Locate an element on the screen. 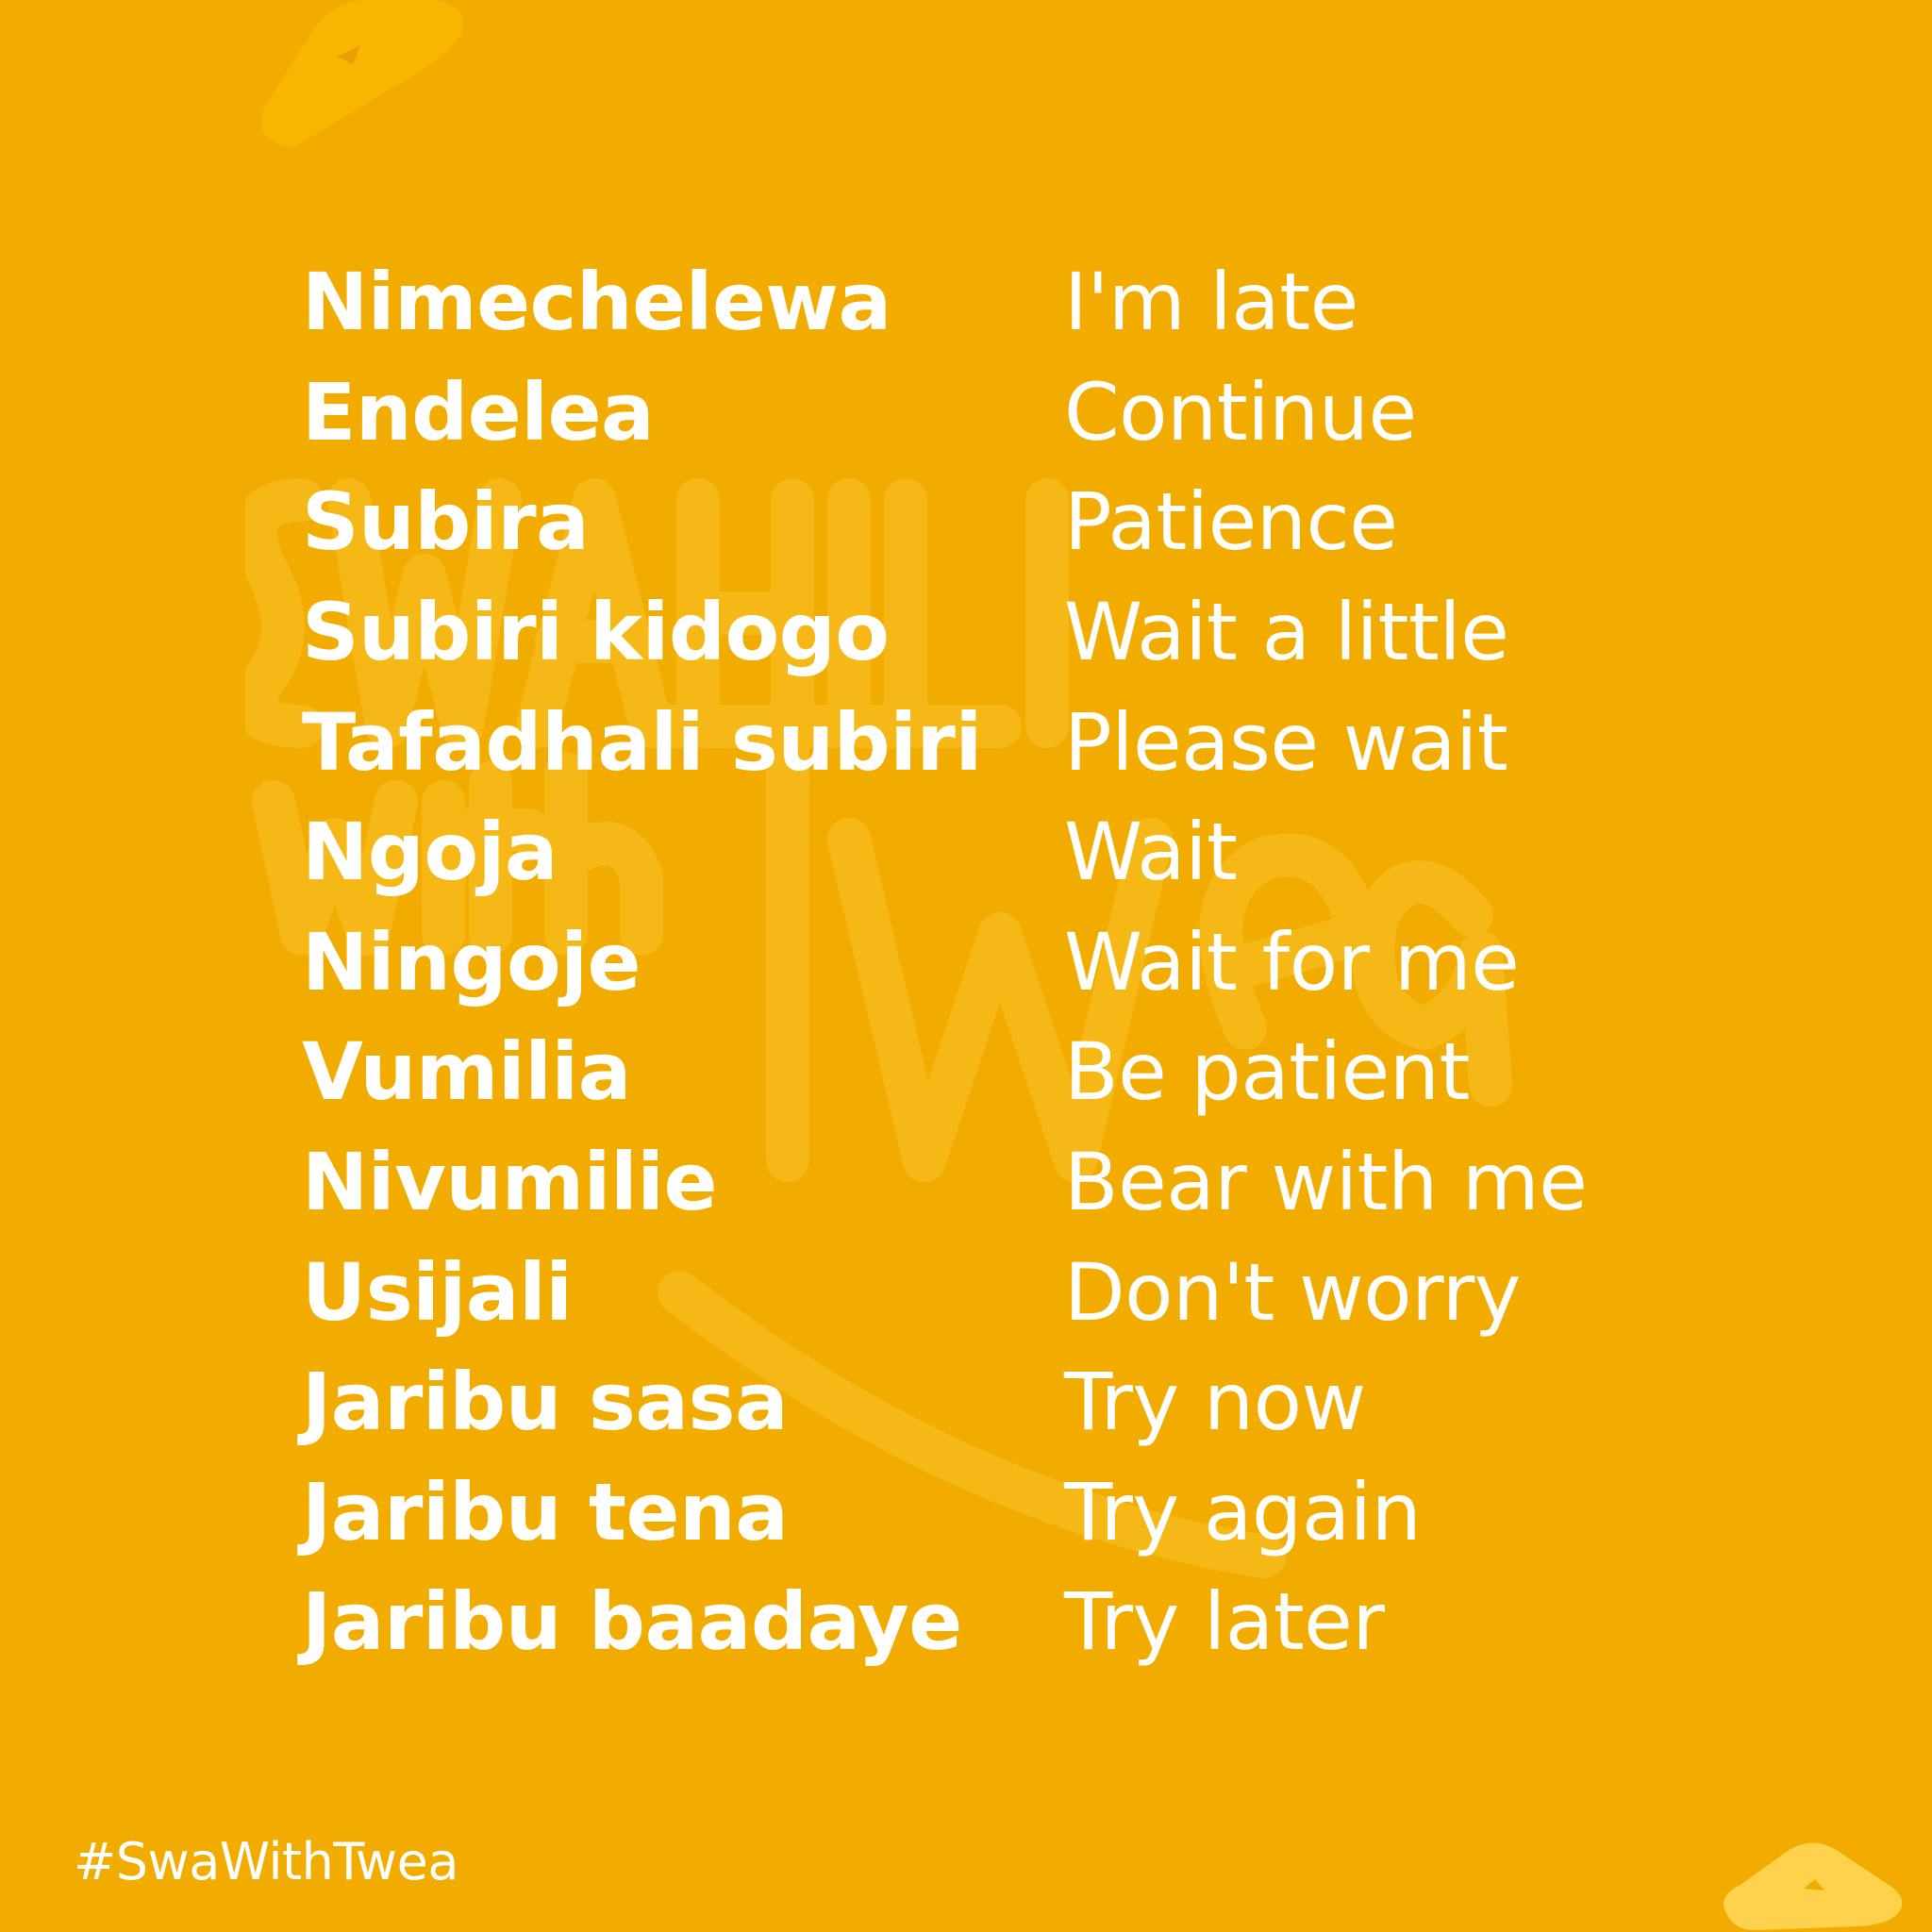  vocab-row: Usijali Don't worry is located at coordinates (1010, 1292).